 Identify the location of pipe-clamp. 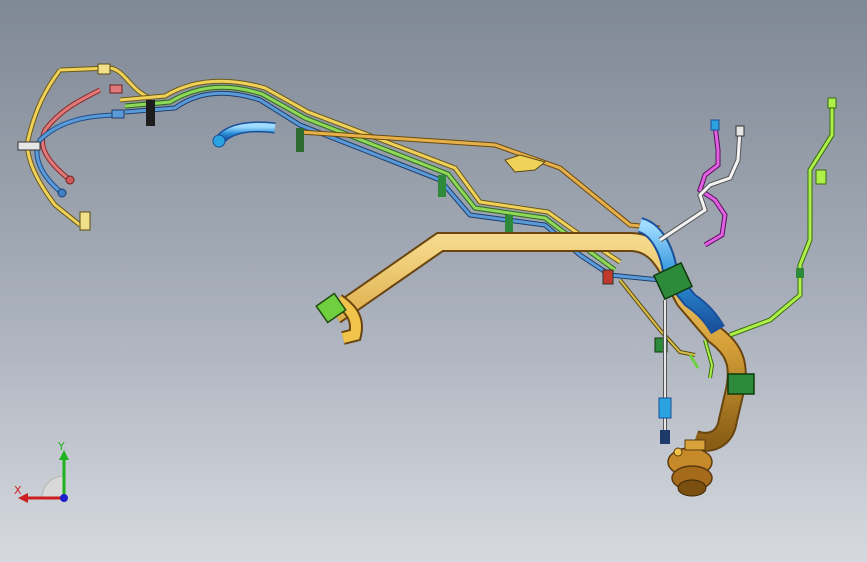
(741, 384).